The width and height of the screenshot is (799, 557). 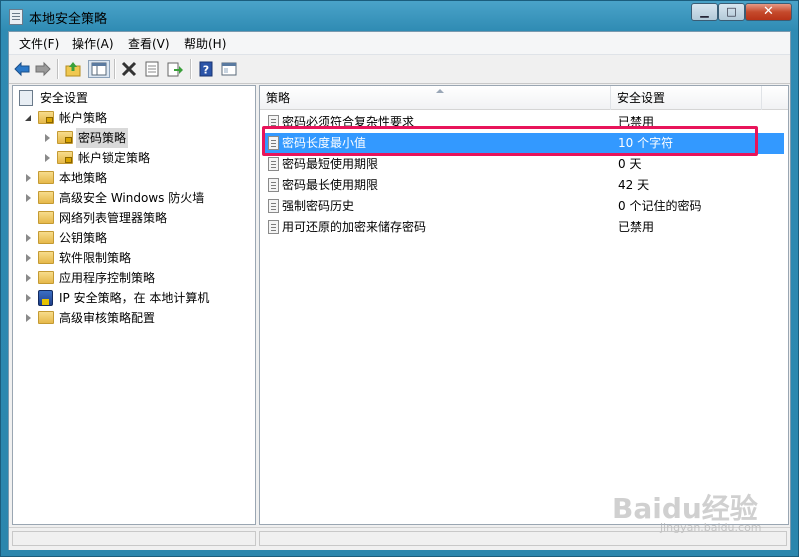 I want to click on tree-label: 帐户策略, so click(x=83, y=118).